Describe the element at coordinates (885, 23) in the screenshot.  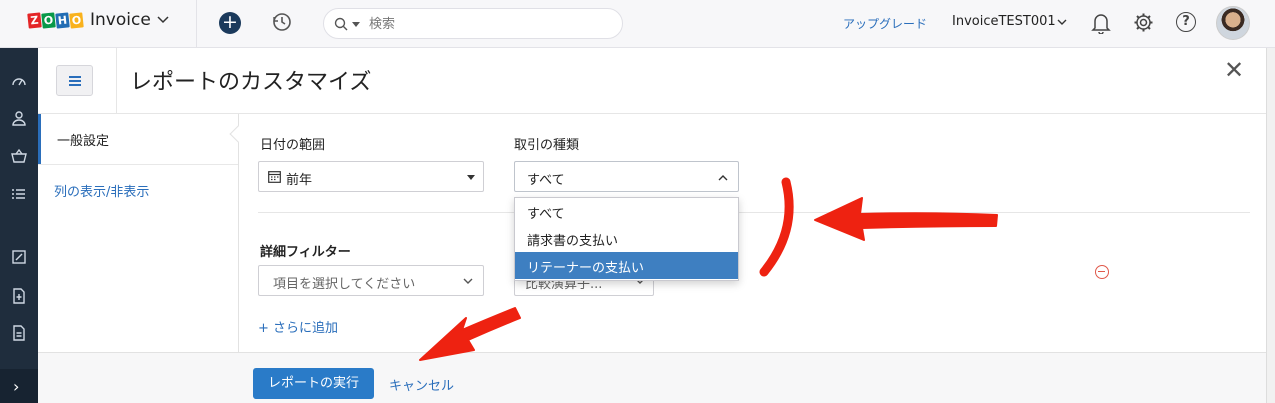
I see `upgrade-link: アップグレード` at that location.